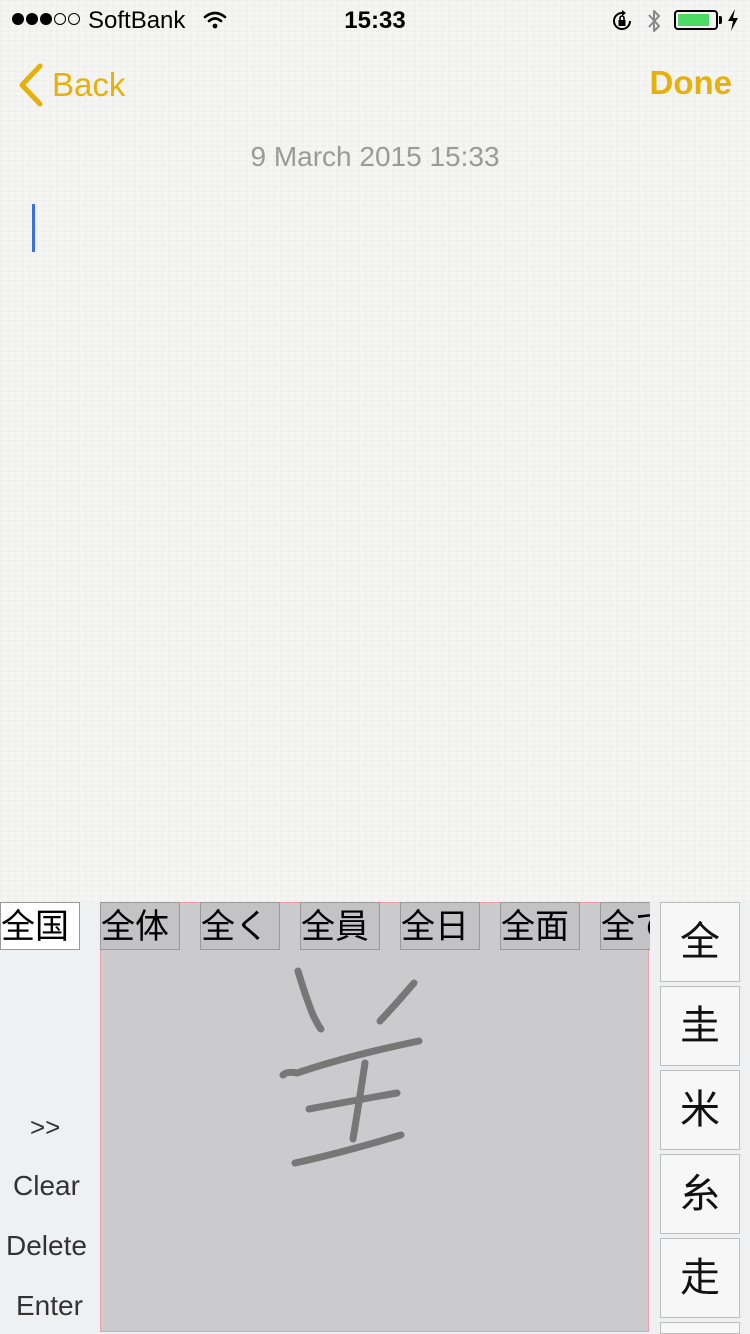 The width and height of the screenshot is (750, 1334). I want to click on text-cursor, so click(33, 228).